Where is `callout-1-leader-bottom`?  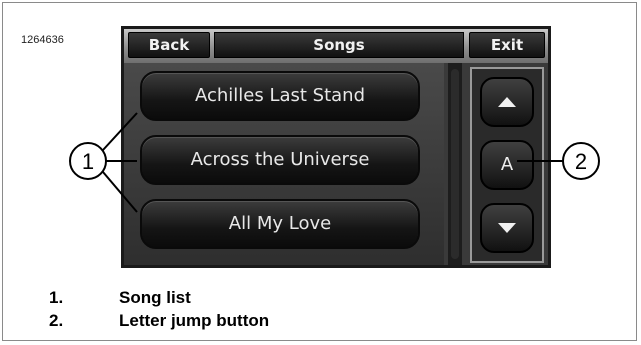 callout-1-leader-bottom is located at coordinates (120, 192).